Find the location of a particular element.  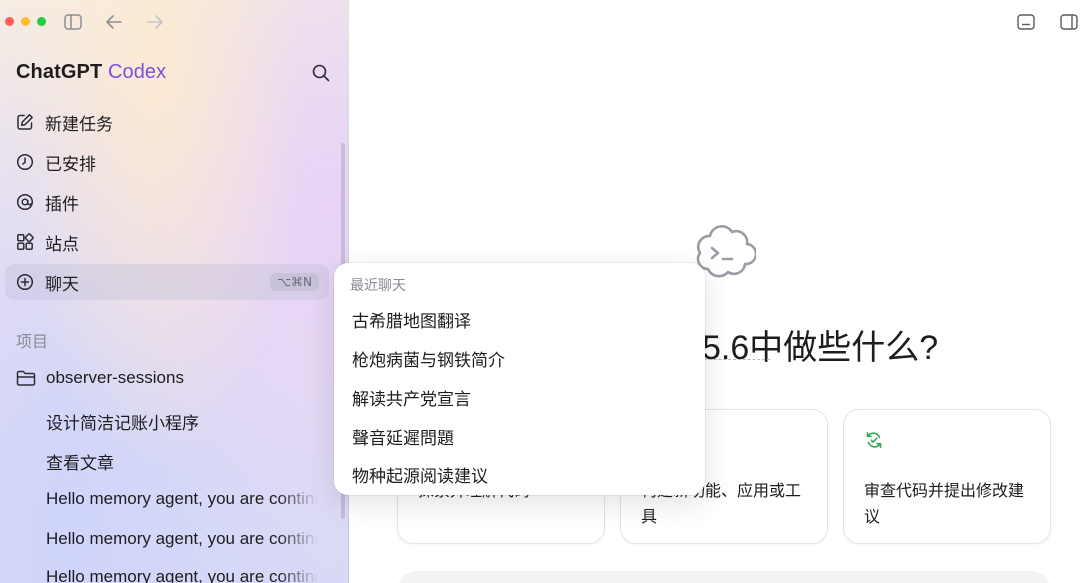

close-window-button is located at coordinates (9, 21).